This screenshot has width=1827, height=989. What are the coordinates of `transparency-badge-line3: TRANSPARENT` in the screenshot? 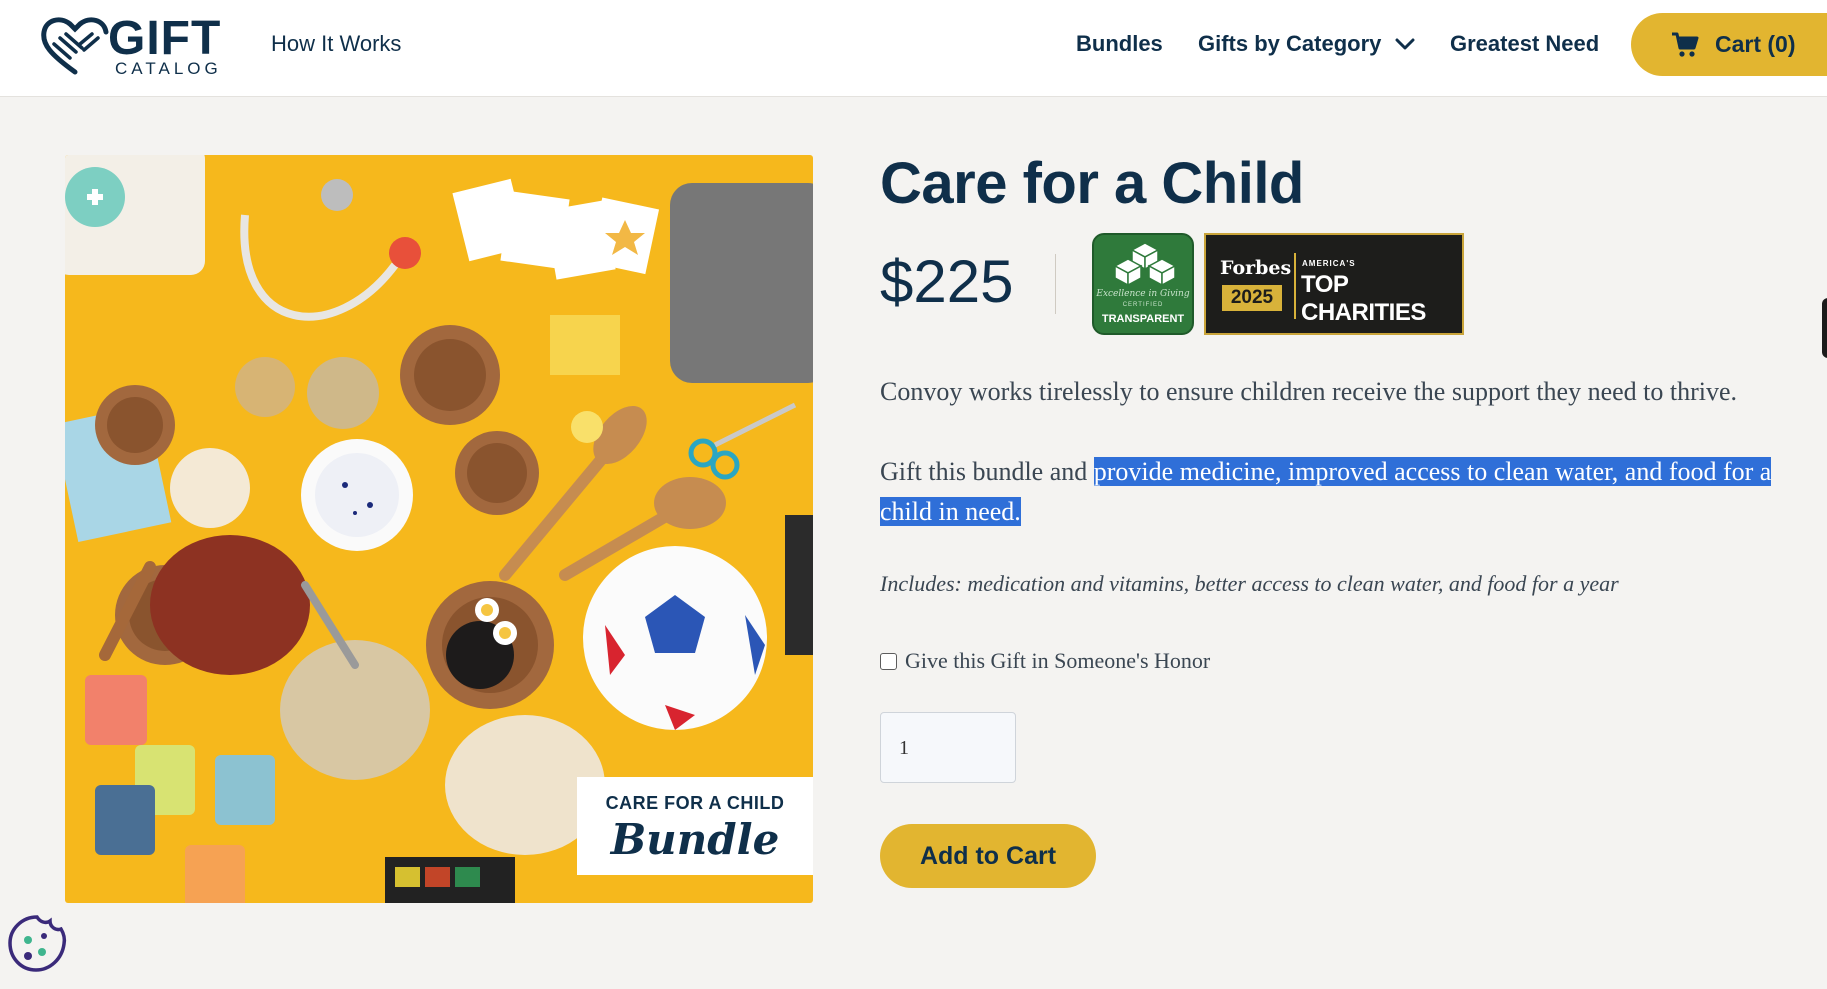 It's located at (1143, 319).